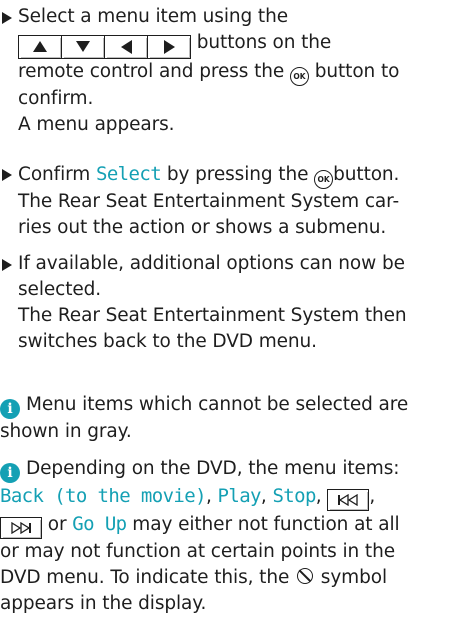 This screenshot has width=461, height=643. I want to click on step1-line4: confirm., so click(56, 98).